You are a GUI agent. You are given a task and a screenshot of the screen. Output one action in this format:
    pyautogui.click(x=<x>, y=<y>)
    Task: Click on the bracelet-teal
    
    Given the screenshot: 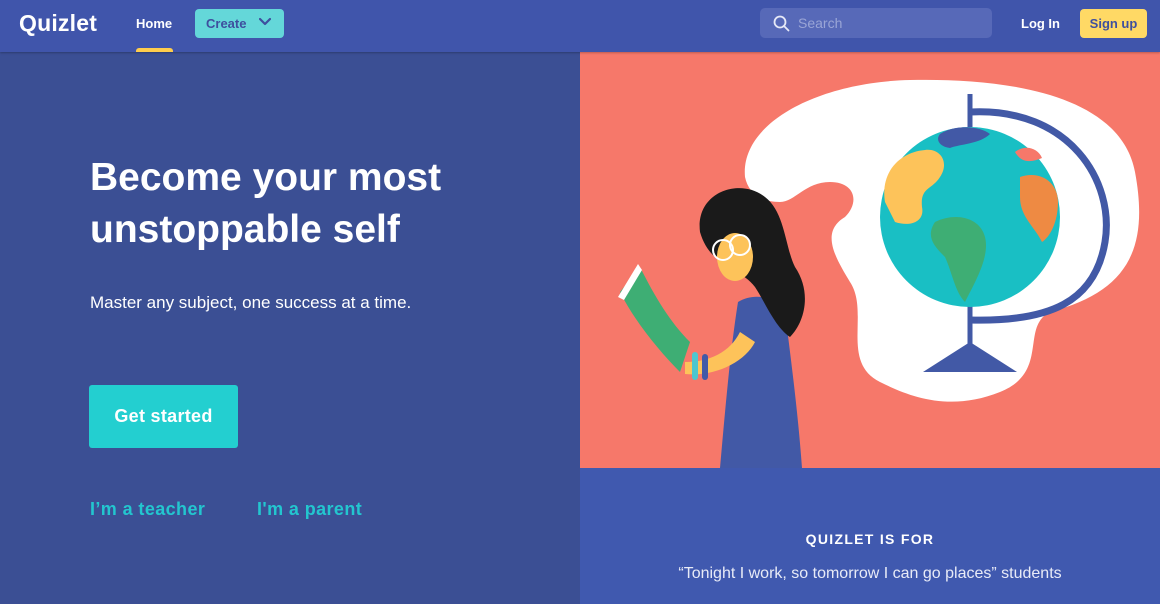 What is the action you would take?
    pyautogui.click(x=695, y=366)
    